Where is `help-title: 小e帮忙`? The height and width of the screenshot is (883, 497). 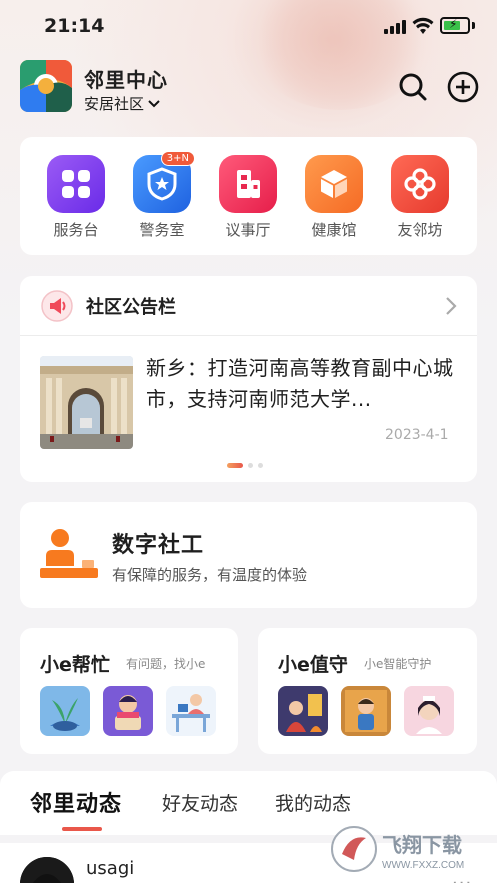 help-title: 小e帮忙 is located at coordinates (75, 665).